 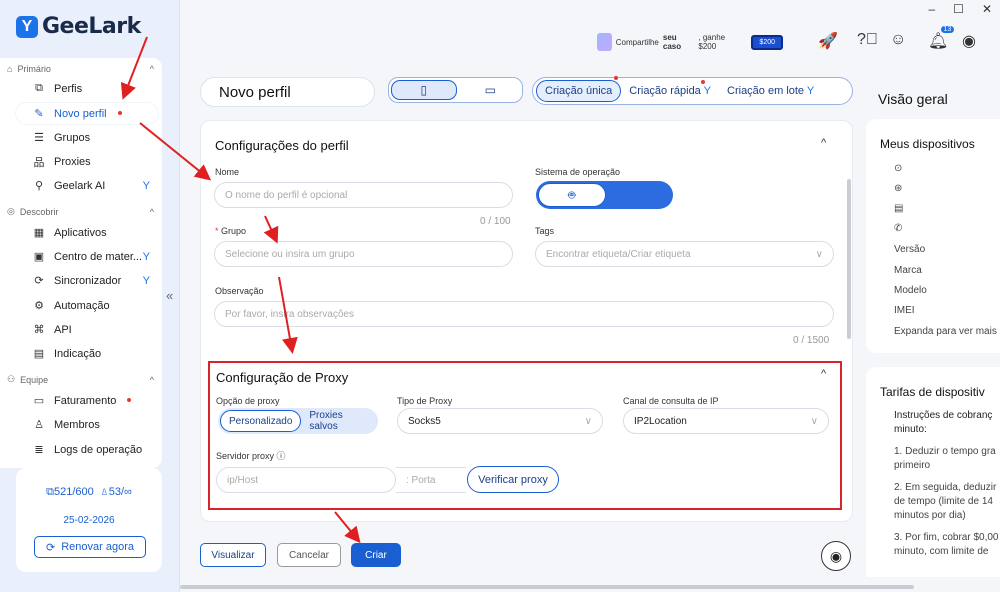 What do you see at coordinates (910, 429) in the screenshot?
I see `rates-line: minuto:` at bounding box center [910, 429].